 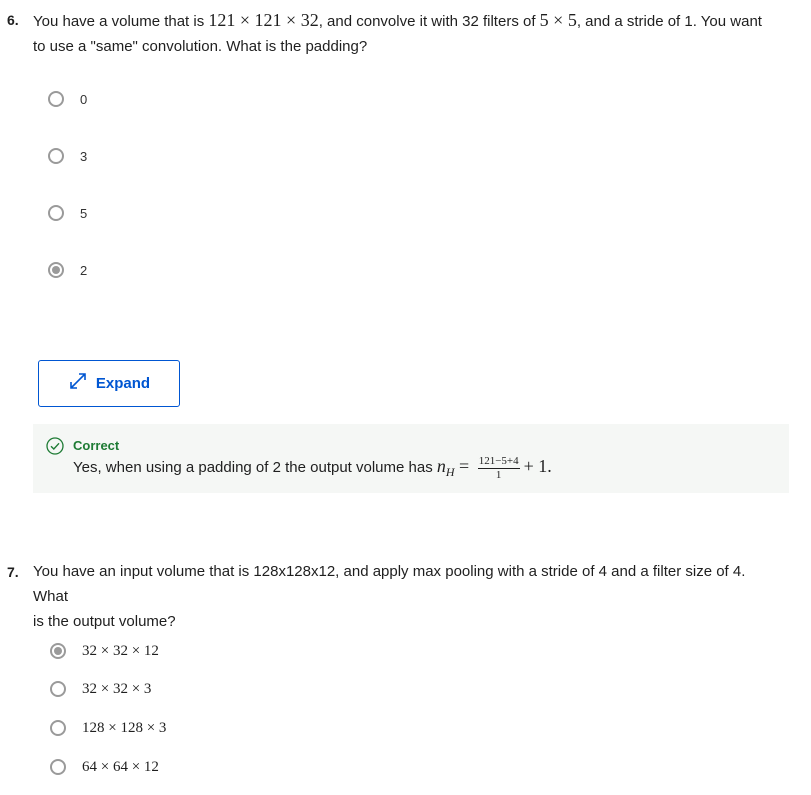 What do you see at coordinates (96, 445) in the screenshot?
I see `feedback-title: Correct` at bounding box center [96, 445].